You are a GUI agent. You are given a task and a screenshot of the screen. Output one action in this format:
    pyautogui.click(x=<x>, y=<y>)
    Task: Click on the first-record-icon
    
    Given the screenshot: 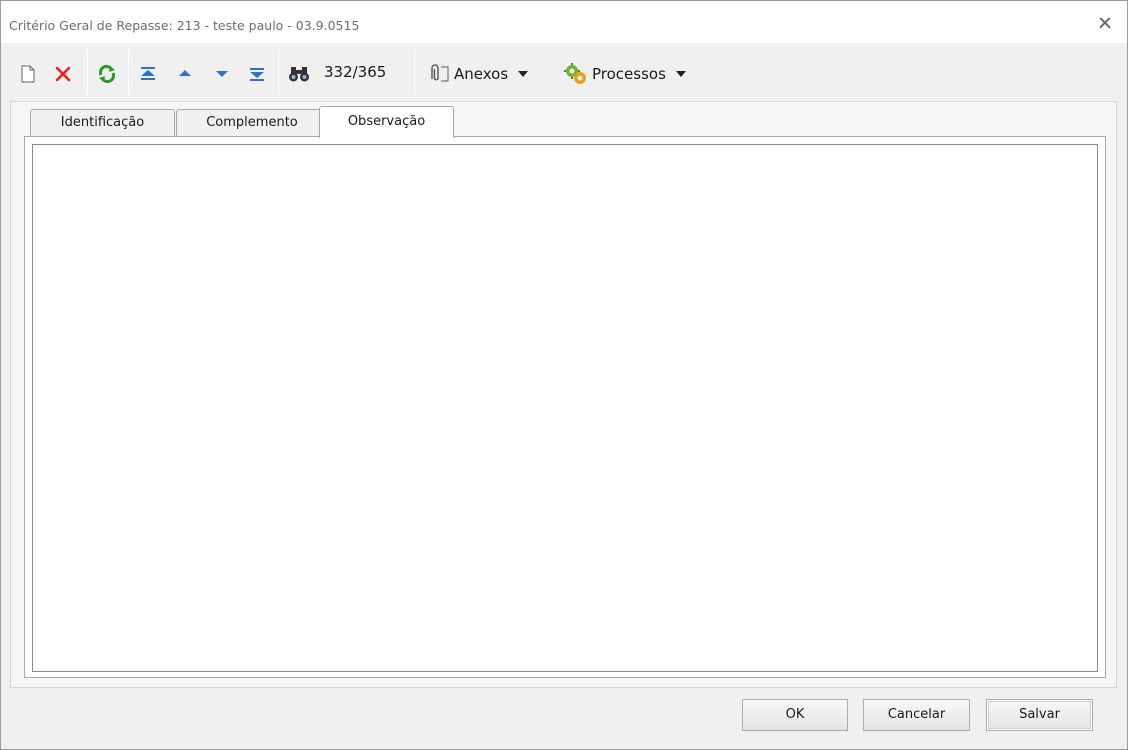 What is the action you would take?
    pyautogui.click(x=148, y=74)
    